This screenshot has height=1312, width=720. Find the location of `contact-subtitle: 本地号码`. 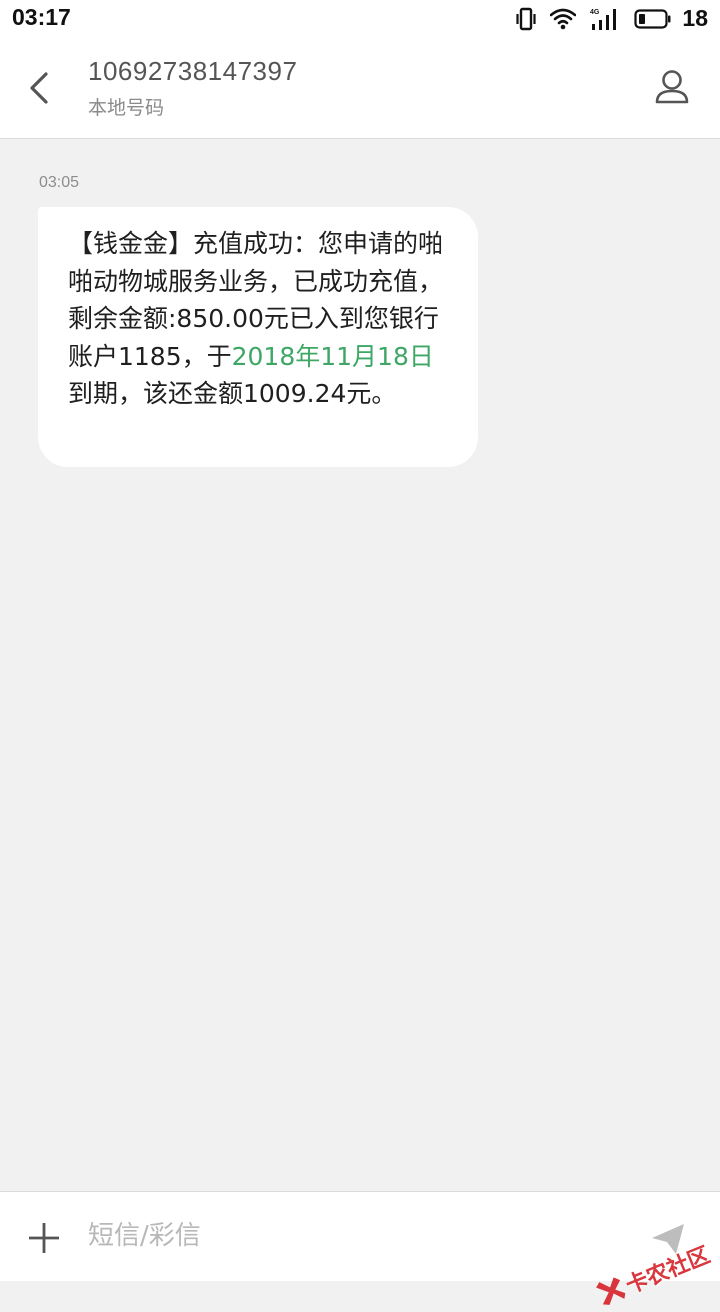

contact-subtitle: 本地号码 is located at coordinates (126, 108).